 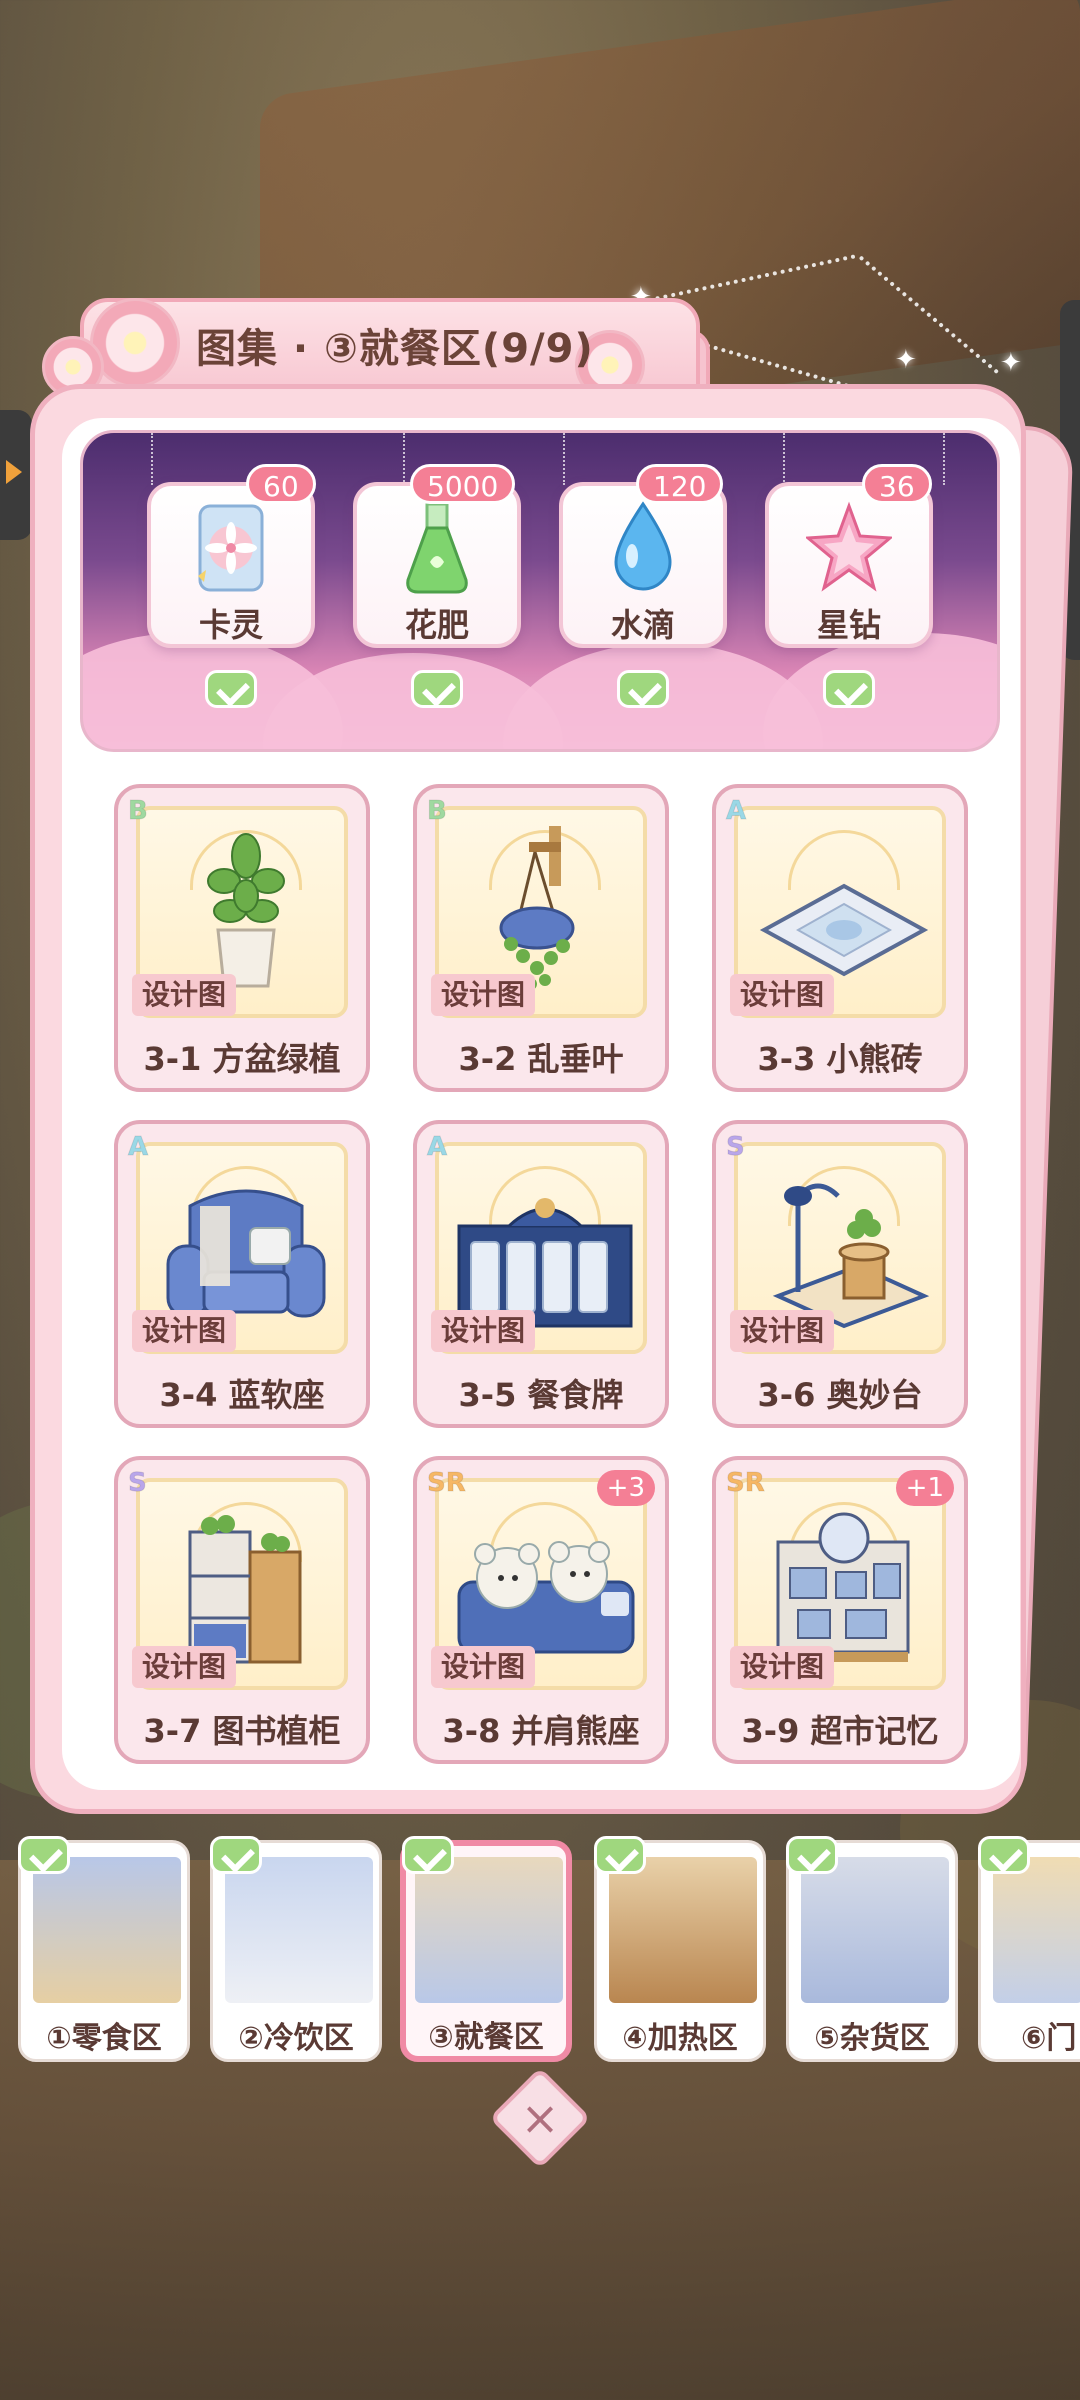 What do you see at coordinates (844, 930) in the screenshot?
I see `bear-tile-icon` at bounding box center [844, 930].